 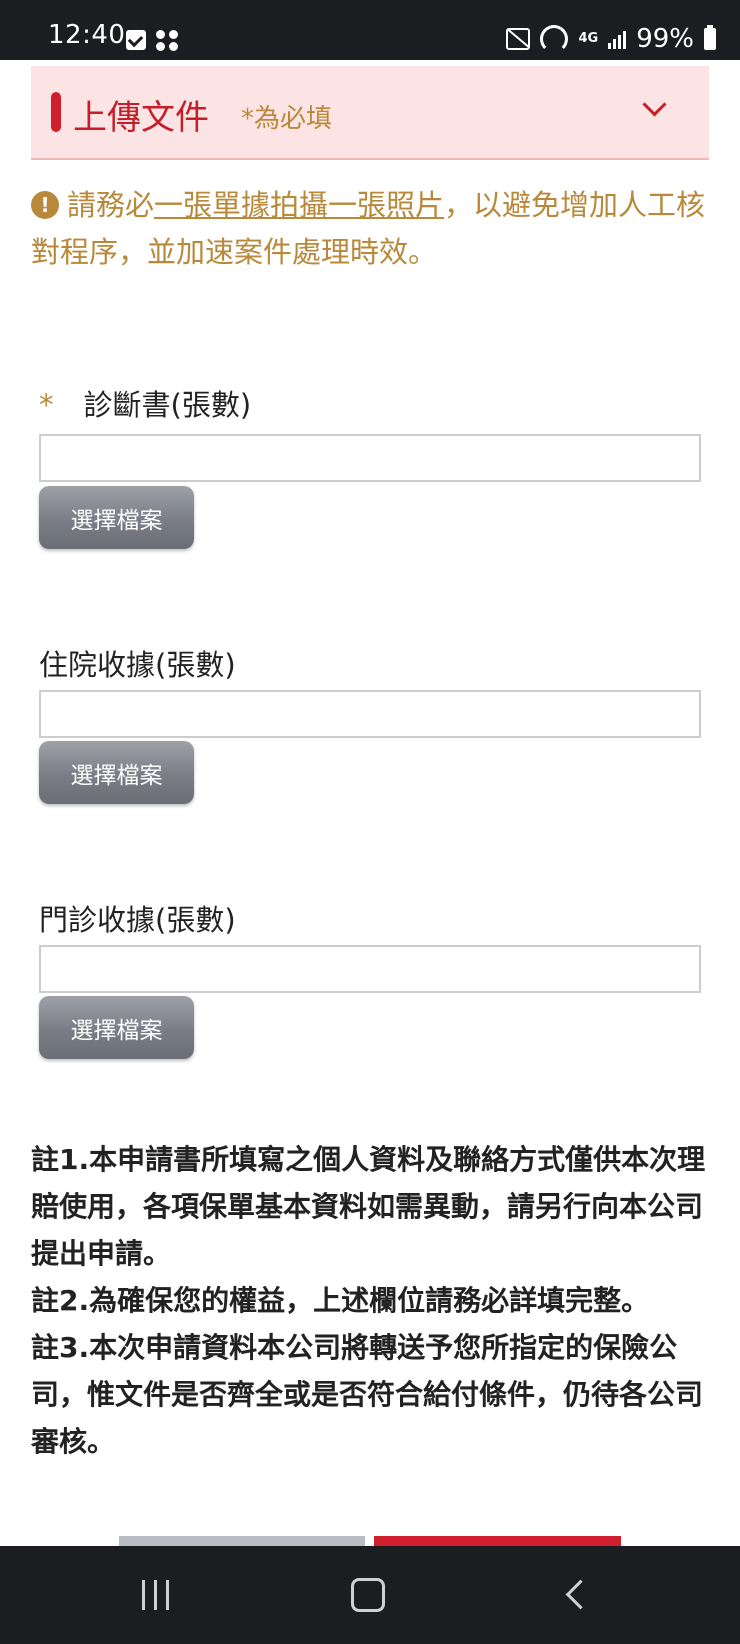 What do you see at coordinates (45, 205) in the screenshot?
I see `exclamation-icon: !` at bounding box center [45, 205].